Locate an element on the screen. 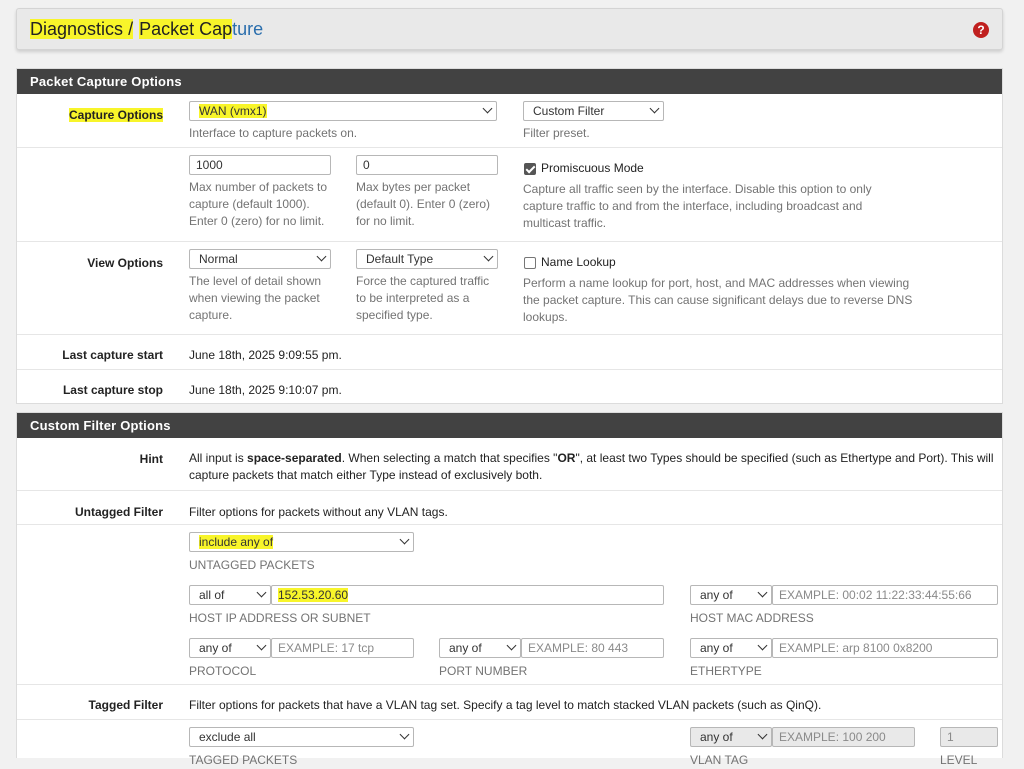  vlan-tag-label: VLAN TAG is located at coordinates (719, 760).